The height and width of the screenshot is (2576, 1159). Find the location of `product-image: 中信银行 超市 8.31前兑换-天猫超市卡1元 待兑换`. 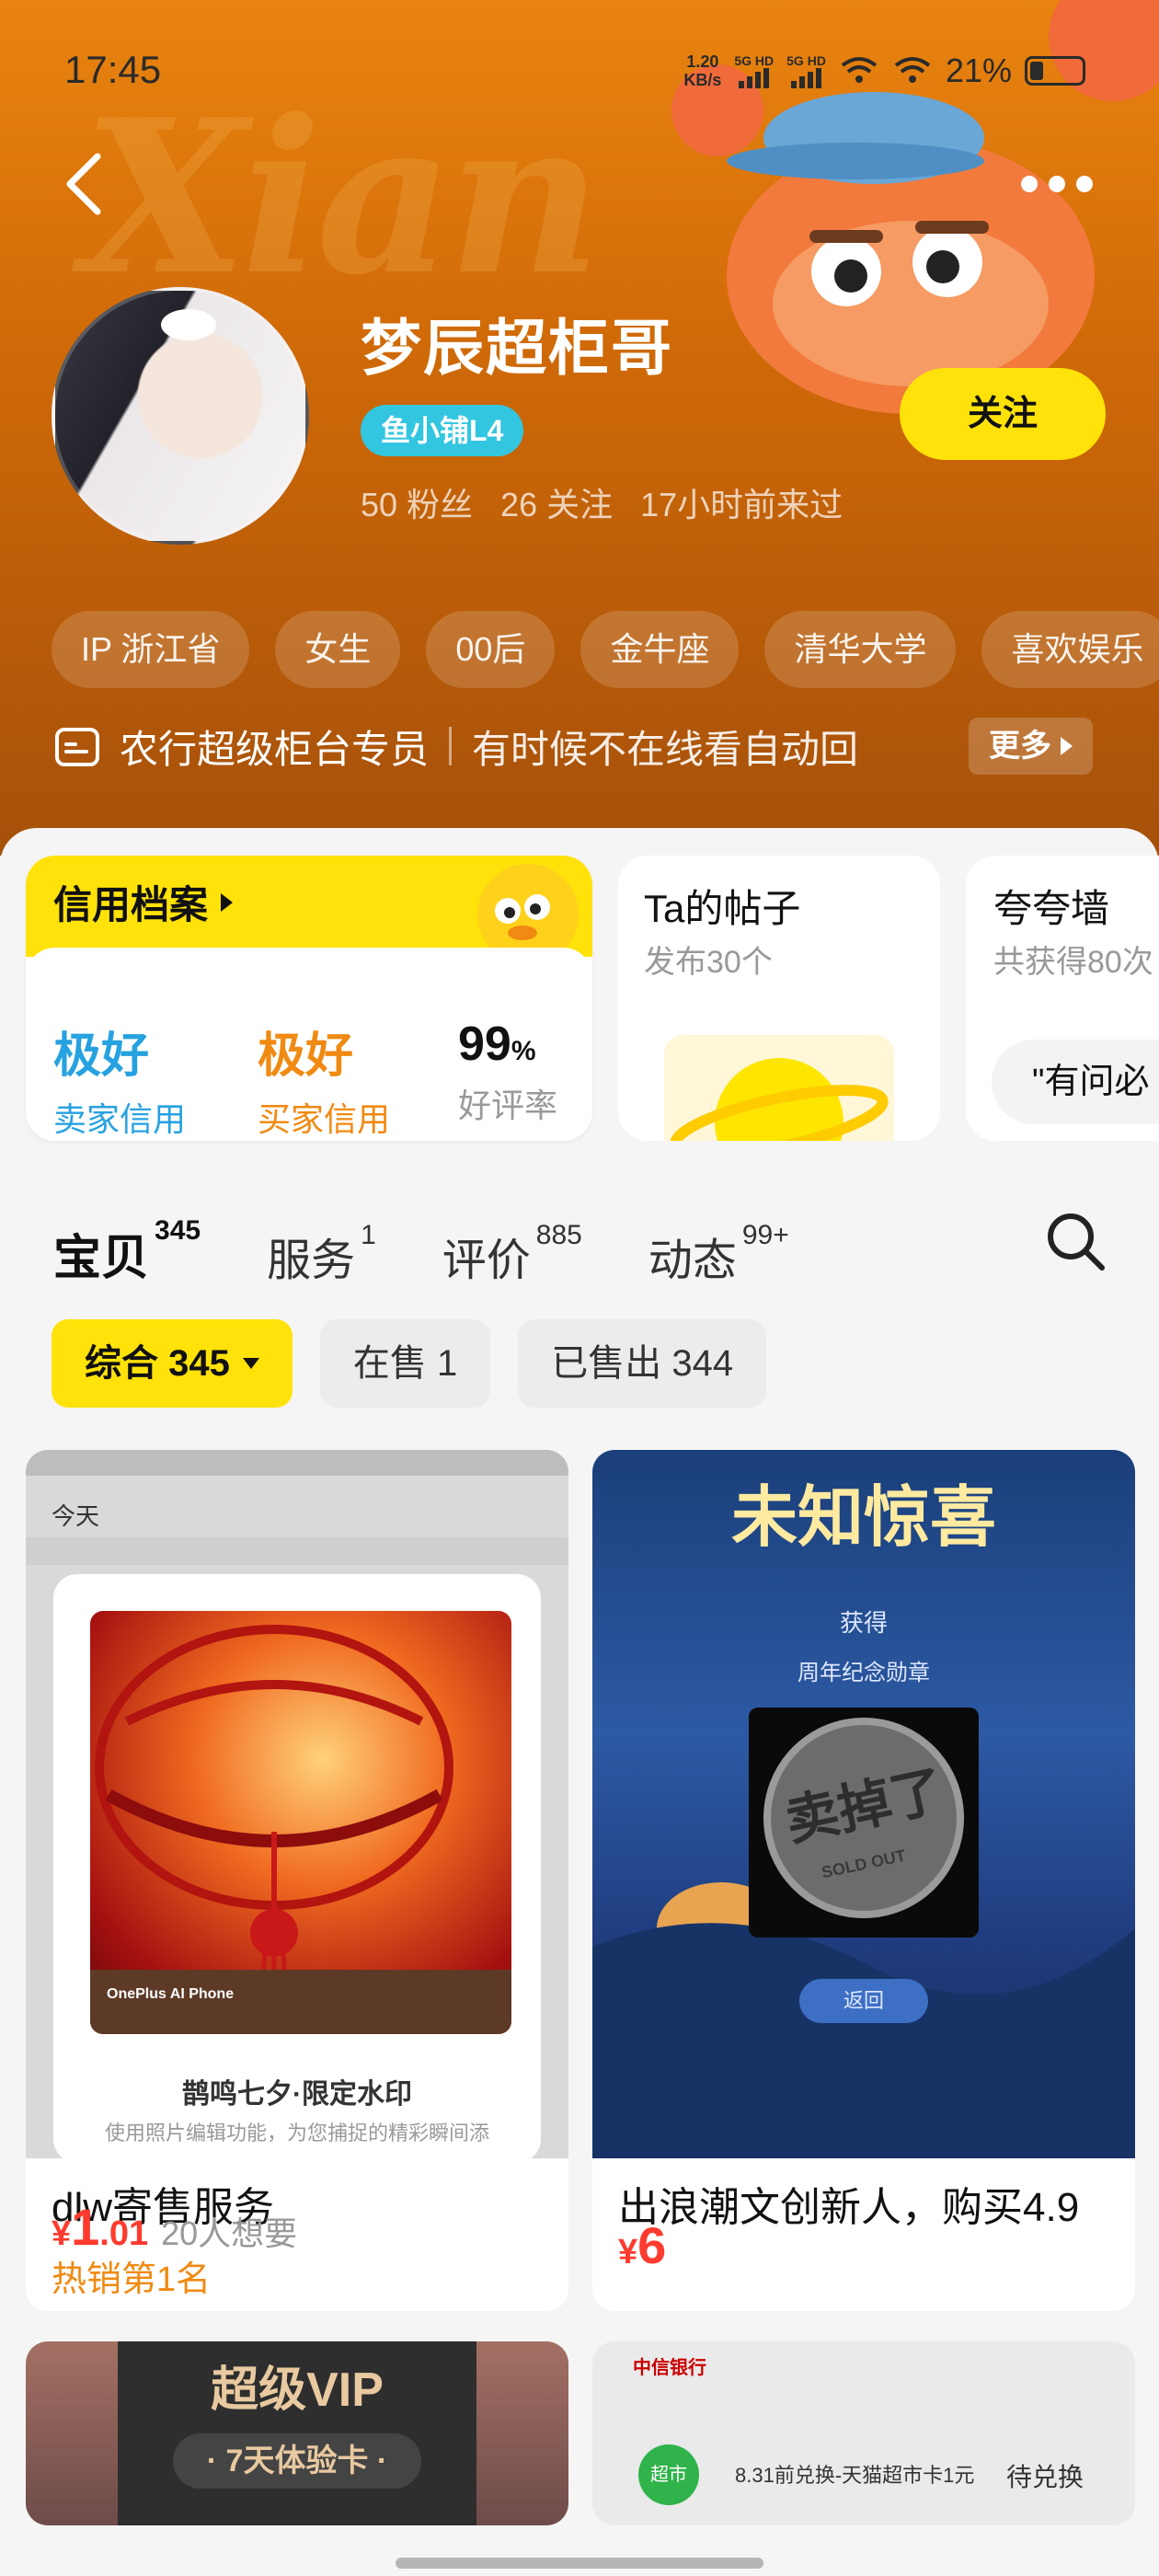

product-image: 中信银行 超市 8.31前兑换-天猫超市卡1元 待兑换 is located at coordinates (863, 2433).